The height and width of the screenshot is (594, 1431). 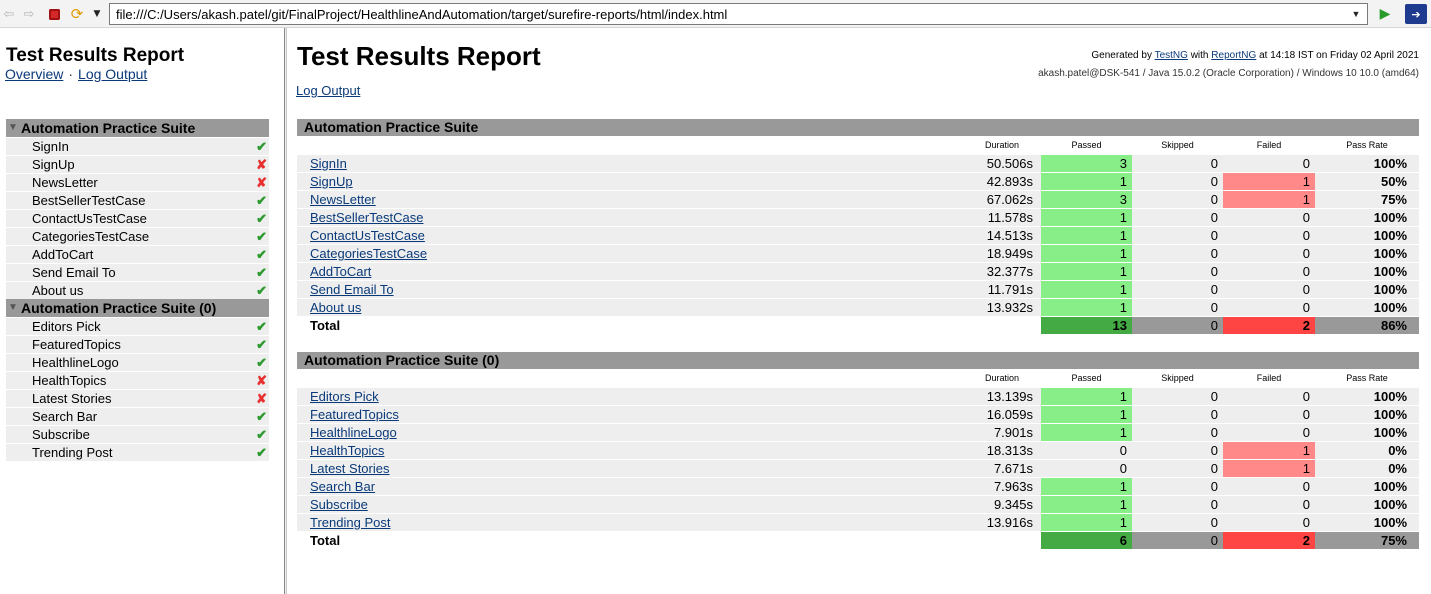 What do you see at coordinates (344, 396) in the screenshot?
I see `test-name-link: Editors Pick` at bounding box center [344, 396].